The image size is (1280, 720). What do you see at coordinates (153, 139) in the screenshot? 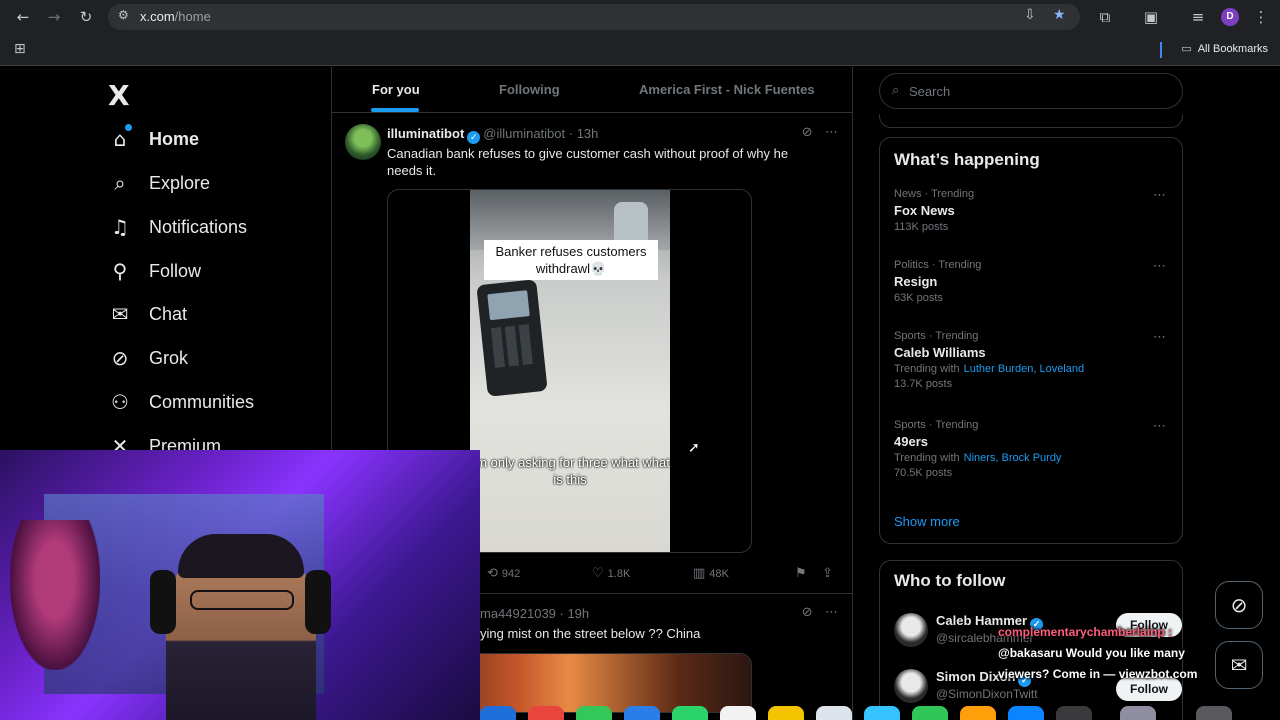
I see `nav-home: ⌂ Home` at bounding box center [153, 139].